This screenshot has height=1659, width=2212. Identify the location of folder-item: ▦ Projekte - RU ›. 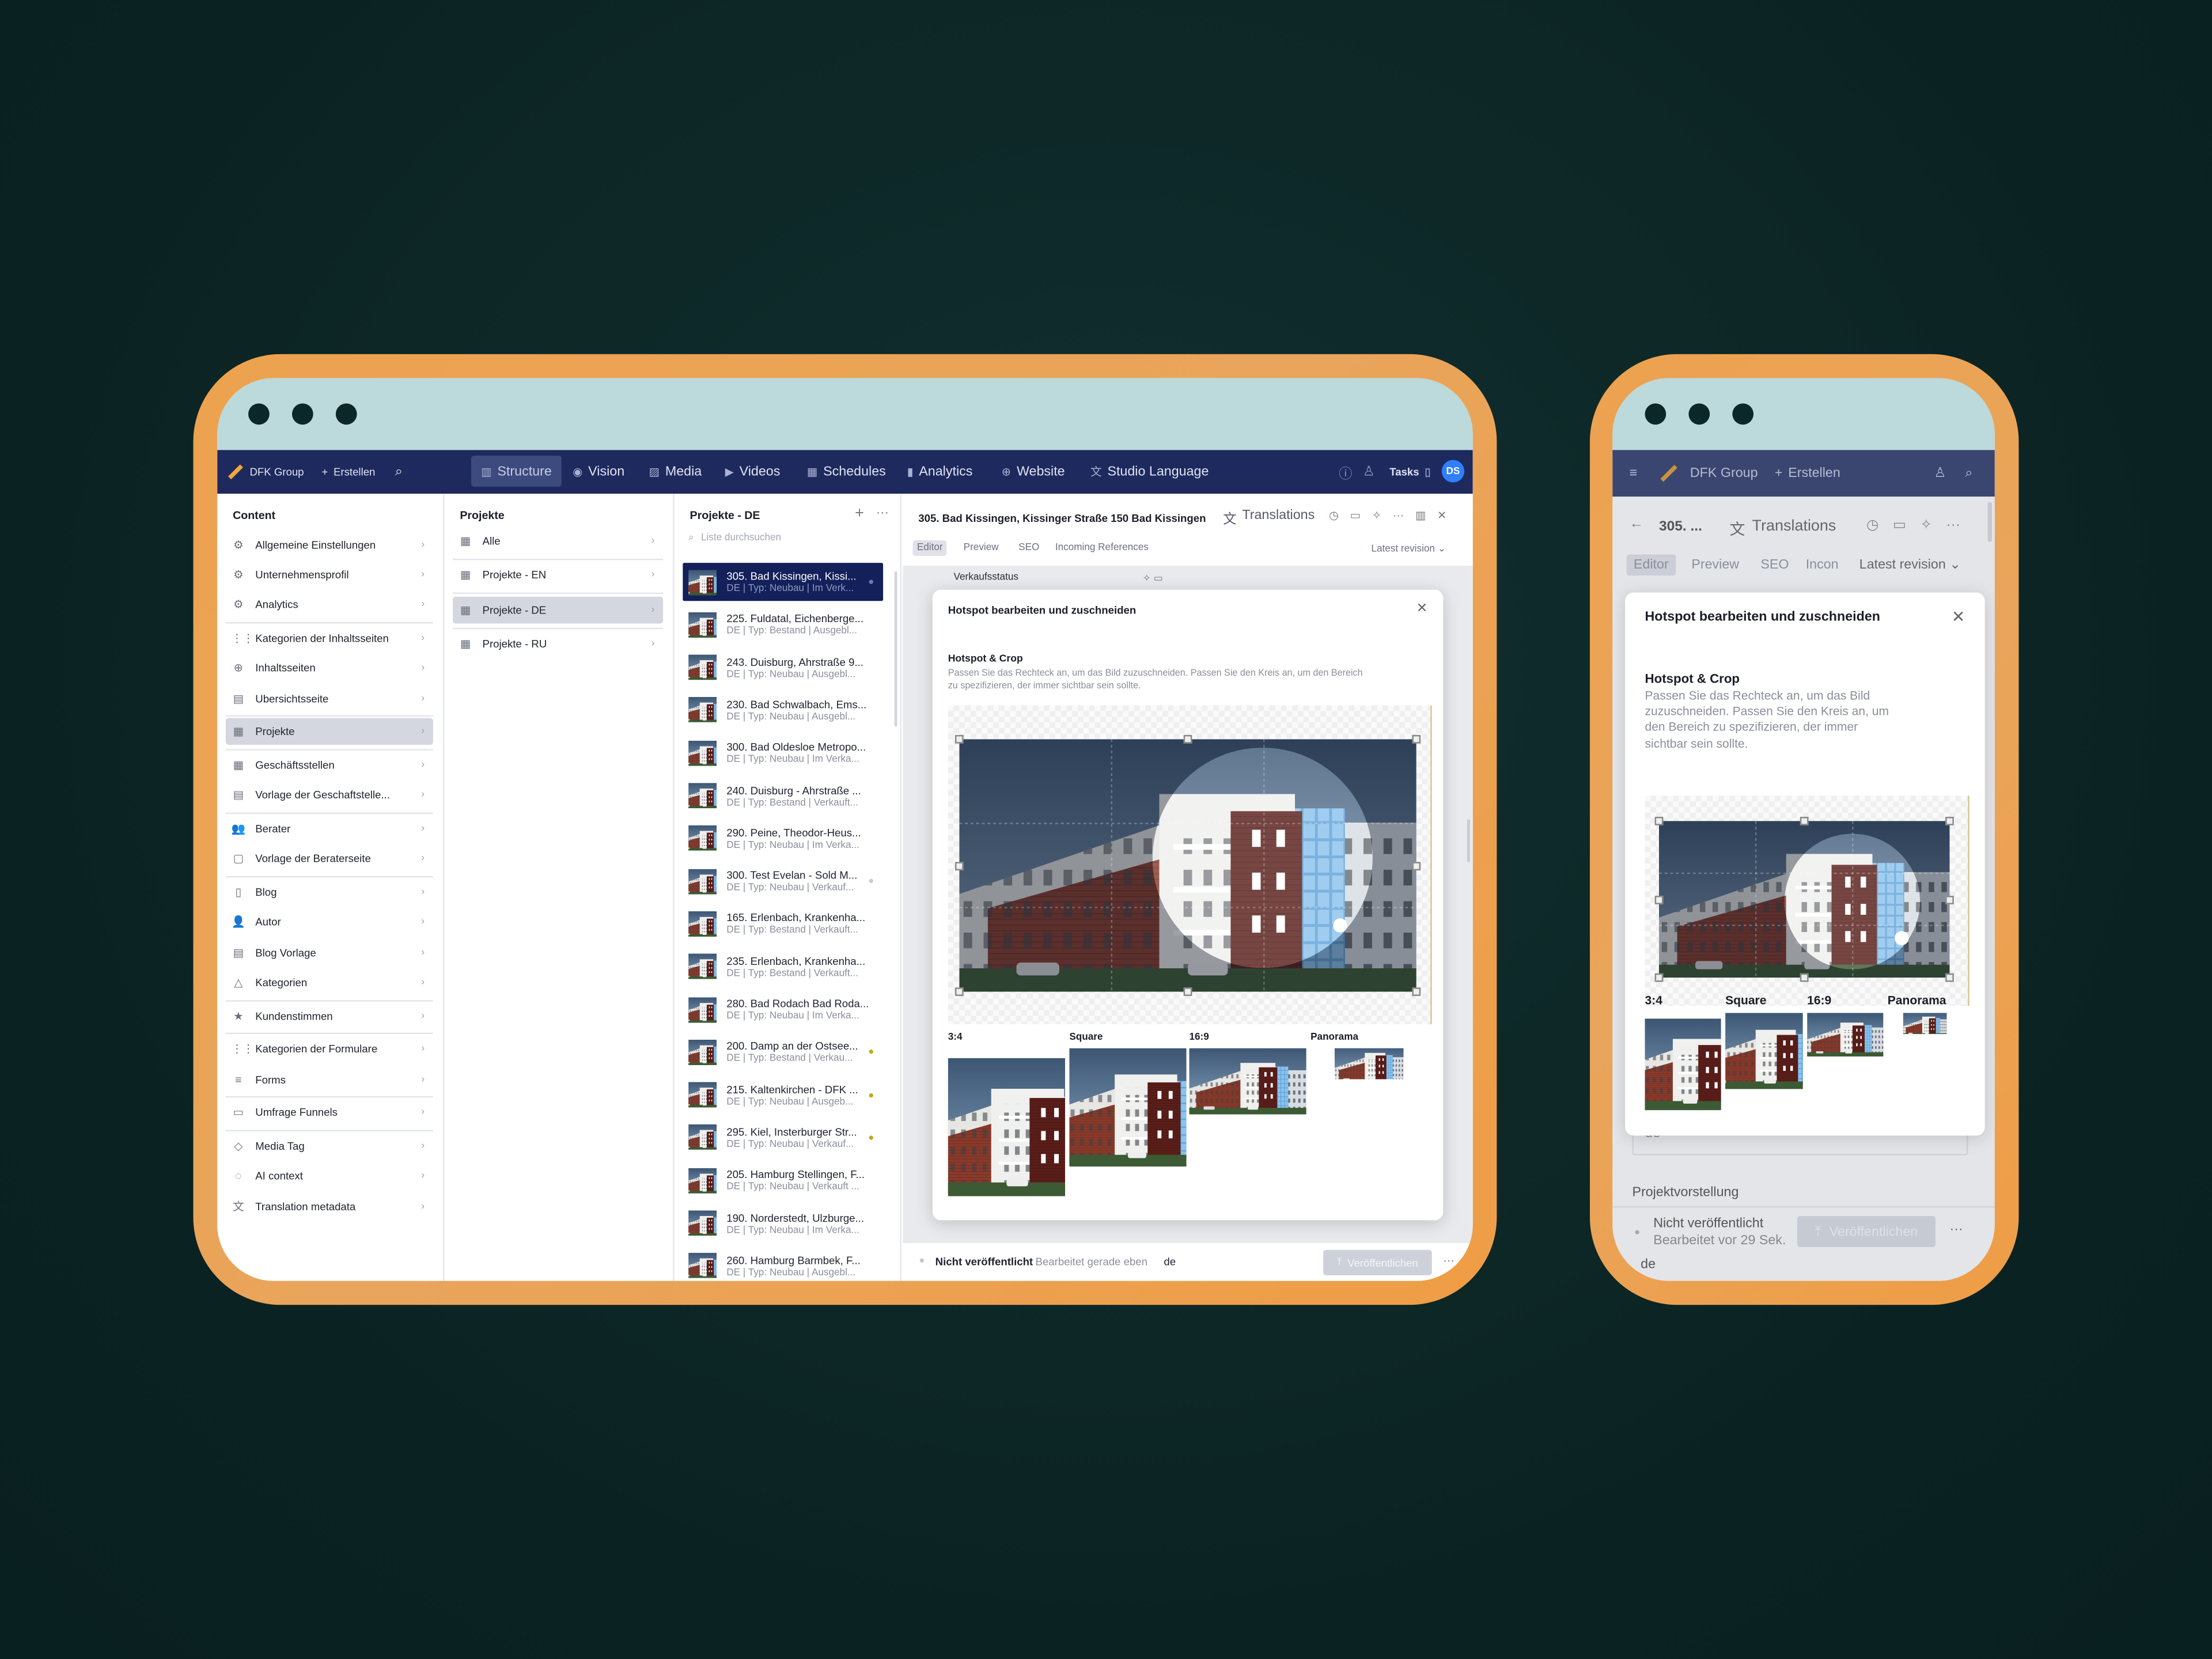
(558, 643).